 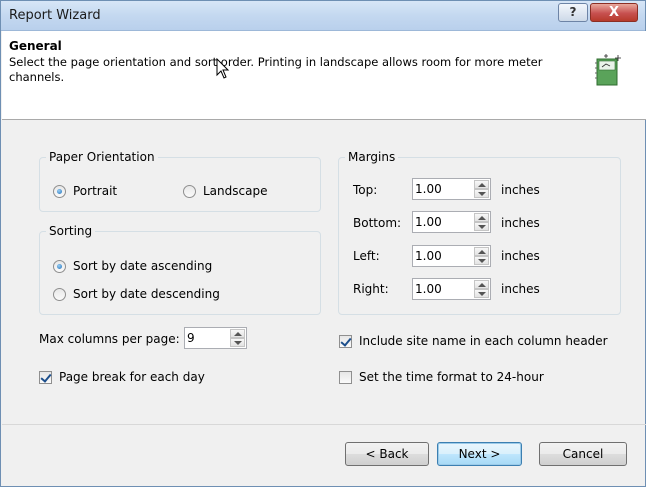 I want to click on margin-bottom-unit: inches, so click(x=520, y=223).